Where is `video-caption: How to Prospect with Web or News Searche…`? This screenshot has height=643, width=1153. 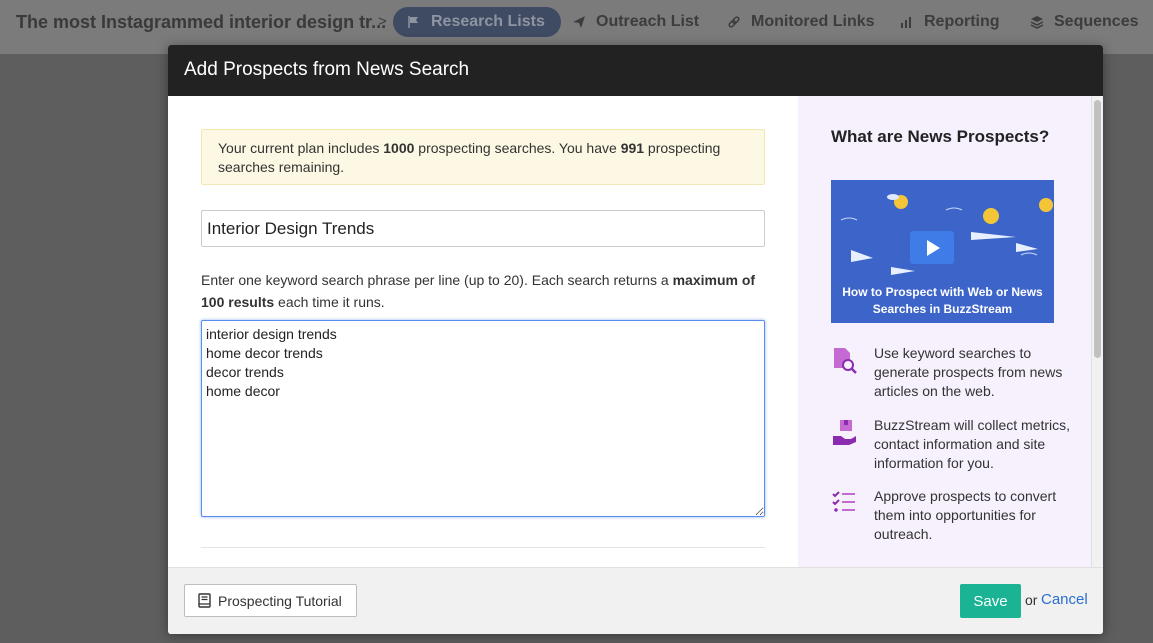
video-caption: How to Prospect with Web or News Searche… is located at coordinates (942, 300).